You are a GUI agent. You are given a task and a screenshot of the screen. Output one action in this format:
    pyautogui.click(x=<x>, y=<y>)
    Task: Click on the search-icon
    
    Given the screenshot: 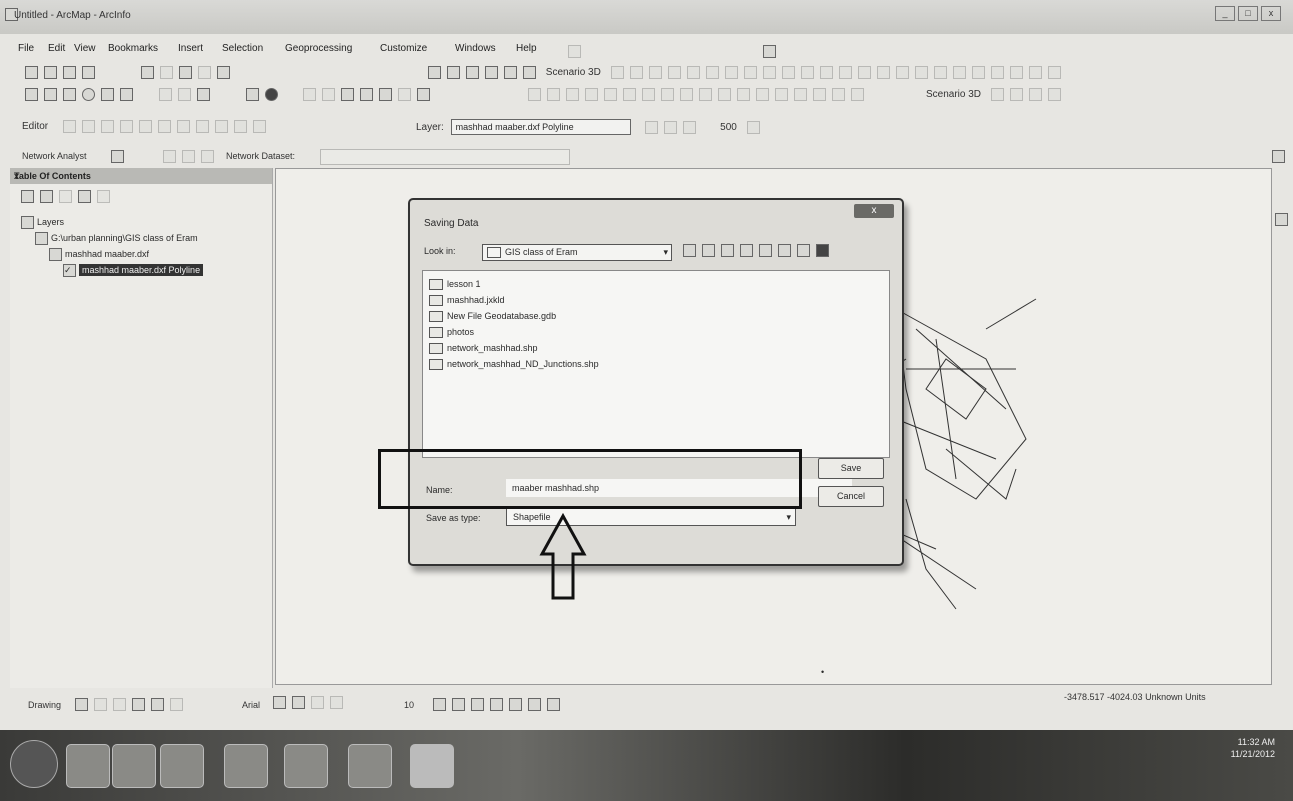 What is the action you would take?
    pyautogui.click(x=491, y=72)
    